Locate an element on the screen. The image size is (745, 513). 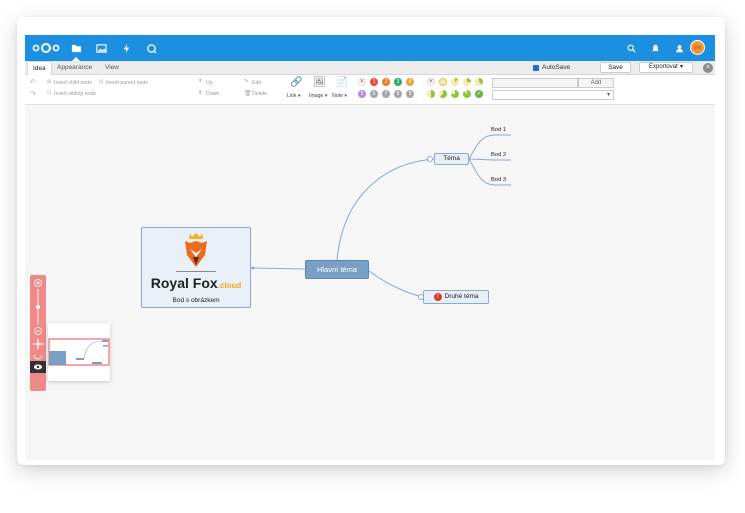
nextcloud-logo is located at coordinates (46, 48).